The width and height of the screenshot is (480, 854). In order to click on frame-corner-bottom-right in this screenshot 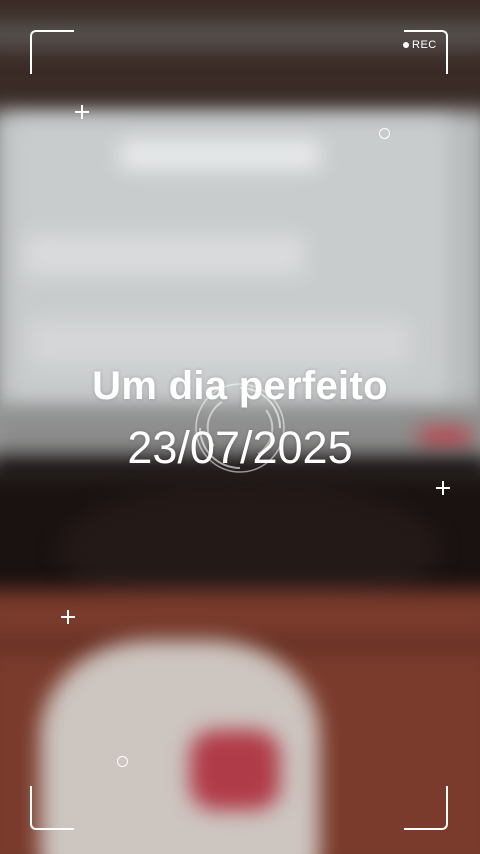, I will do `click(426, 808)`.